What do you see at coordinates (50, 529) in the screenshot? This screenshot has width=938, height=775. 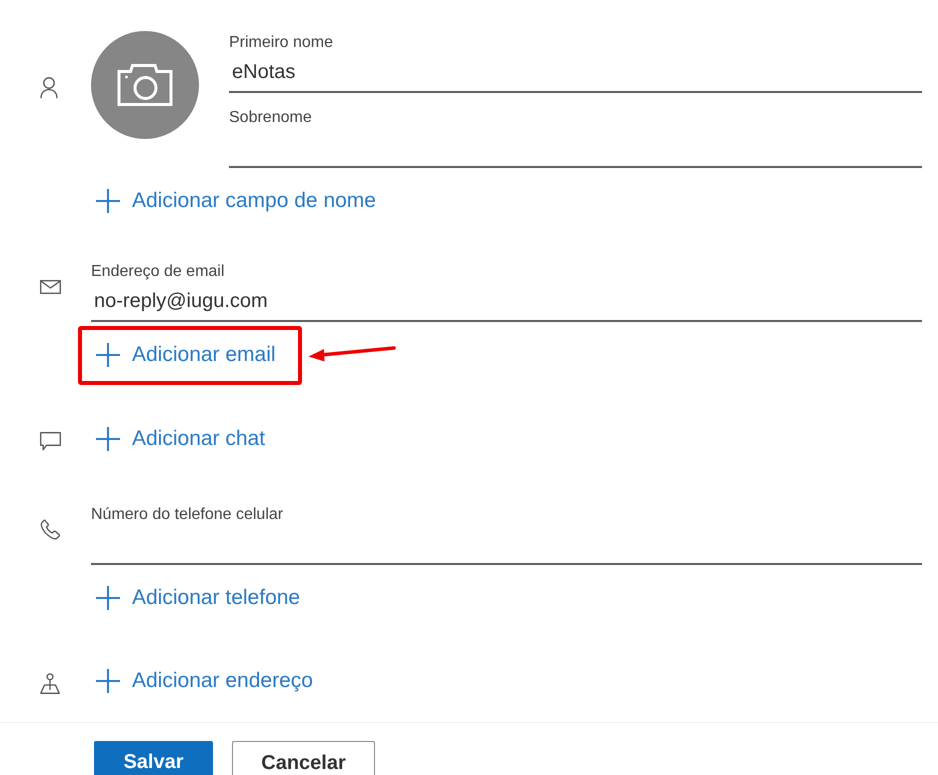 I see `phone-icon` at bounding box center [50, 529].